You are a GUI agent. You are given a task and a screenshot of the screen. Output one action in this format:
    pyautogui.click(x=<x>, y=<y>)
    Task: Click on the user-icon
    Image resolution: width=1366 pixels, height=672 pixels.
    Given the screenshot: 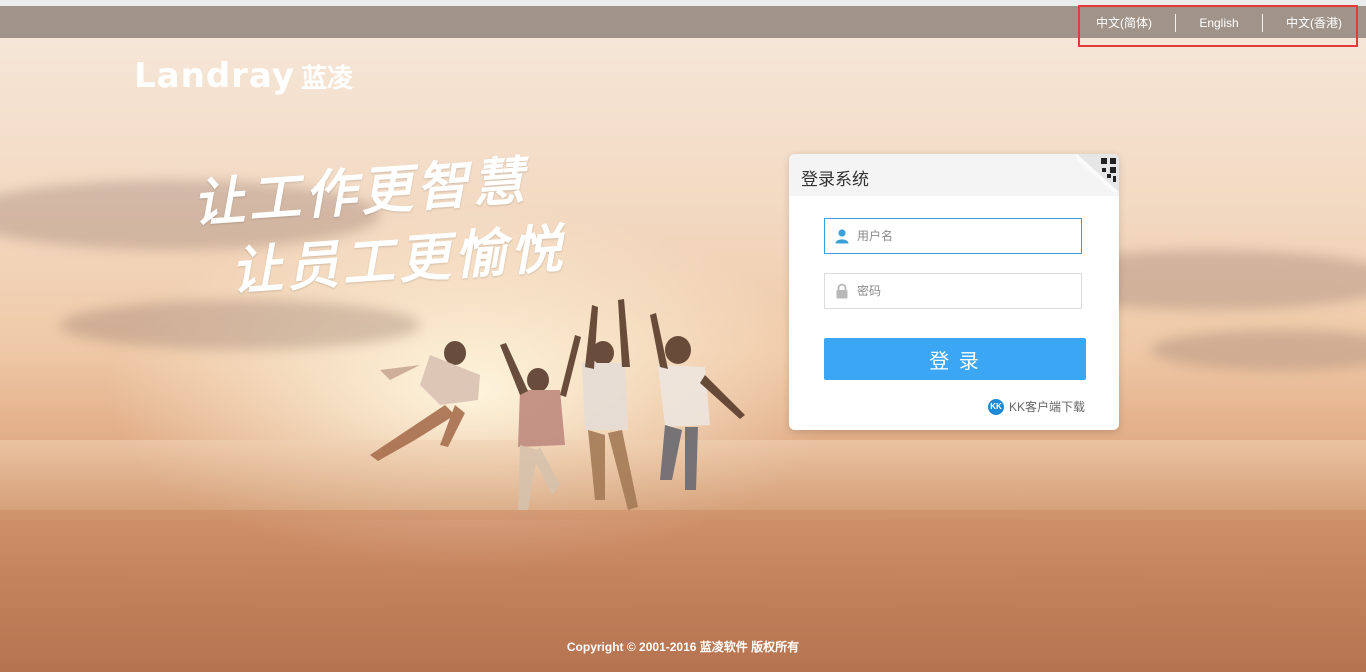 What is the action you would take?
    pyautogui.click(x=842, y=236)
    